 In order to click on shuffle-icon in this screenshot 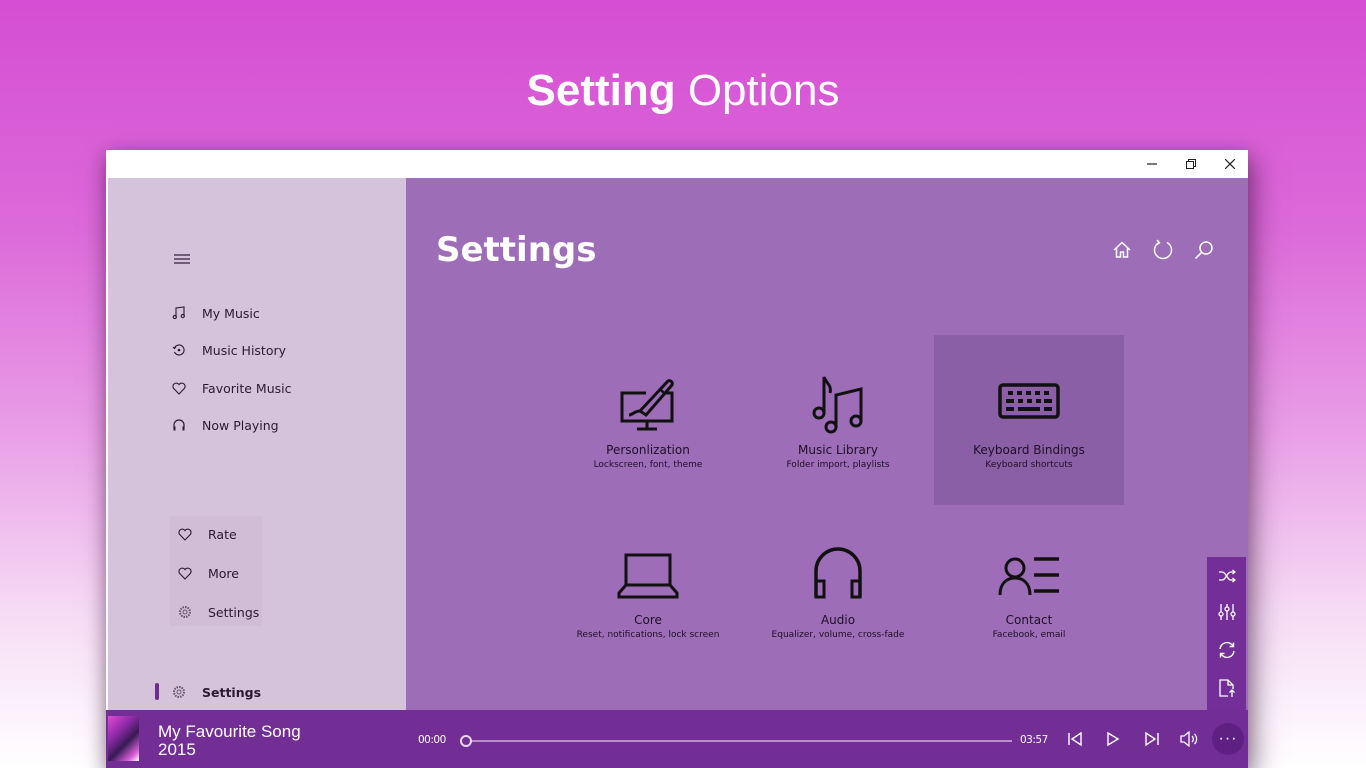, I will do `click(1227, 576)`.